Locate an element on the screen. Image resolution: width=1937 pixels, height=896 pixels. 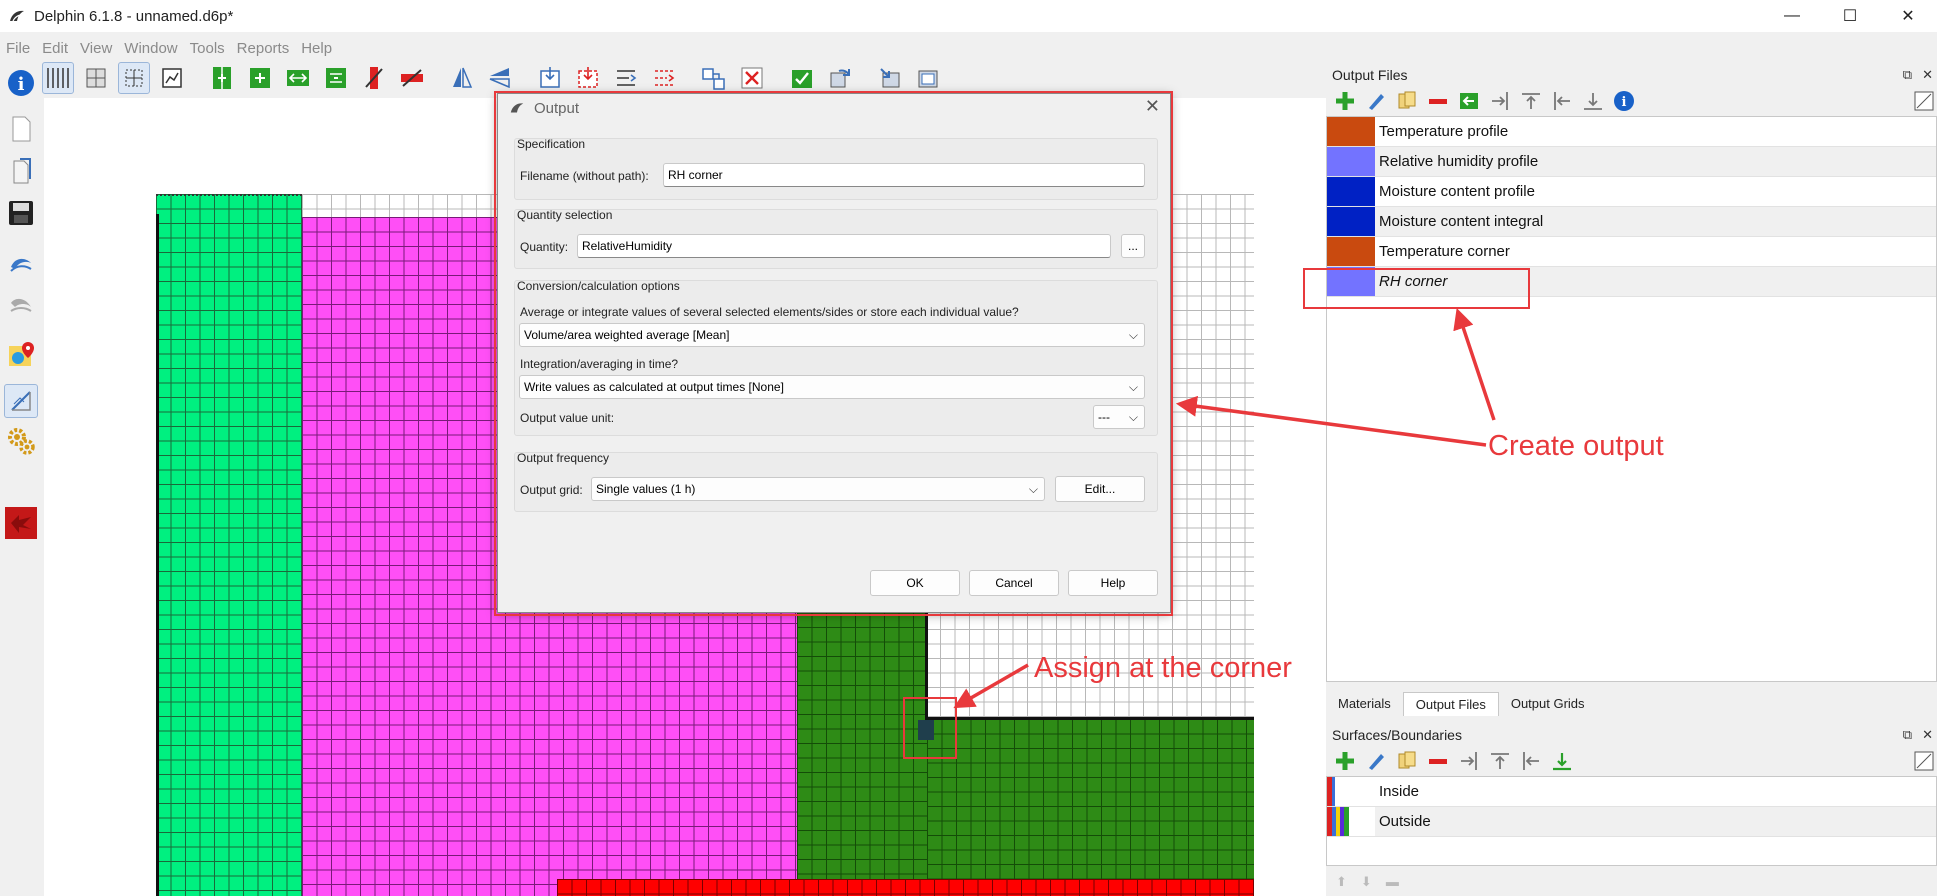
list-item: Moisture content integral is located at coordinates (1631, 222).